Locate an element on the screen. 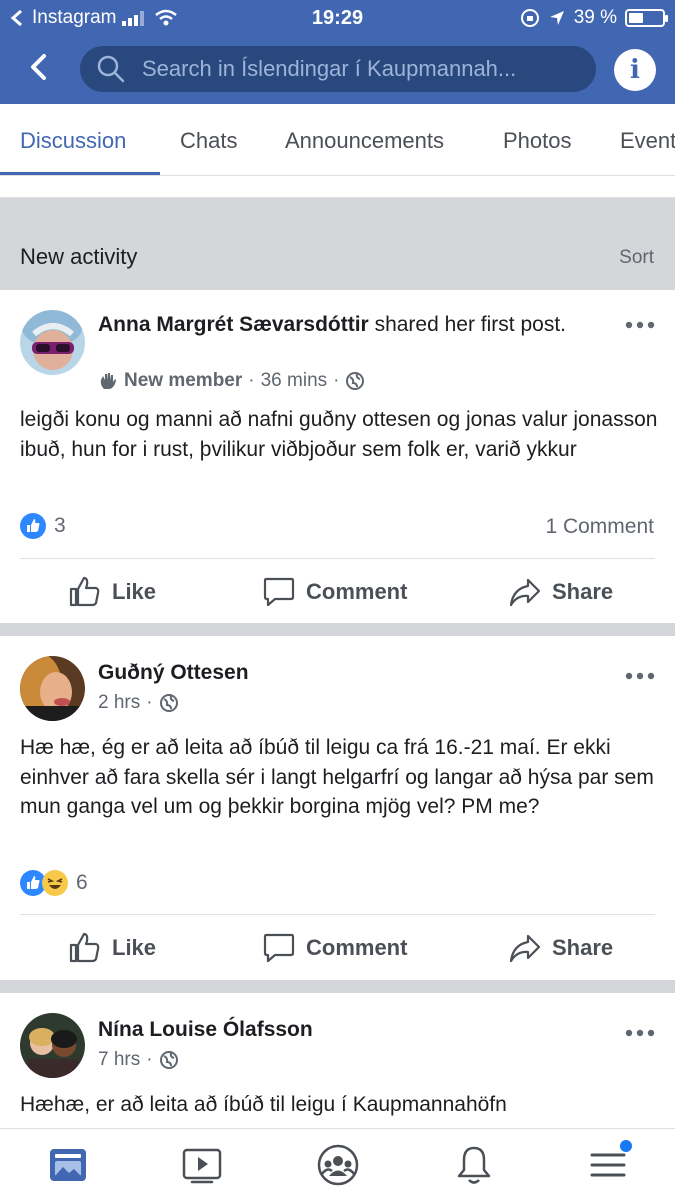 The width and height of the screenshot is (675, 1200). tab-photos: Photos is located at coordinates (537, 141).